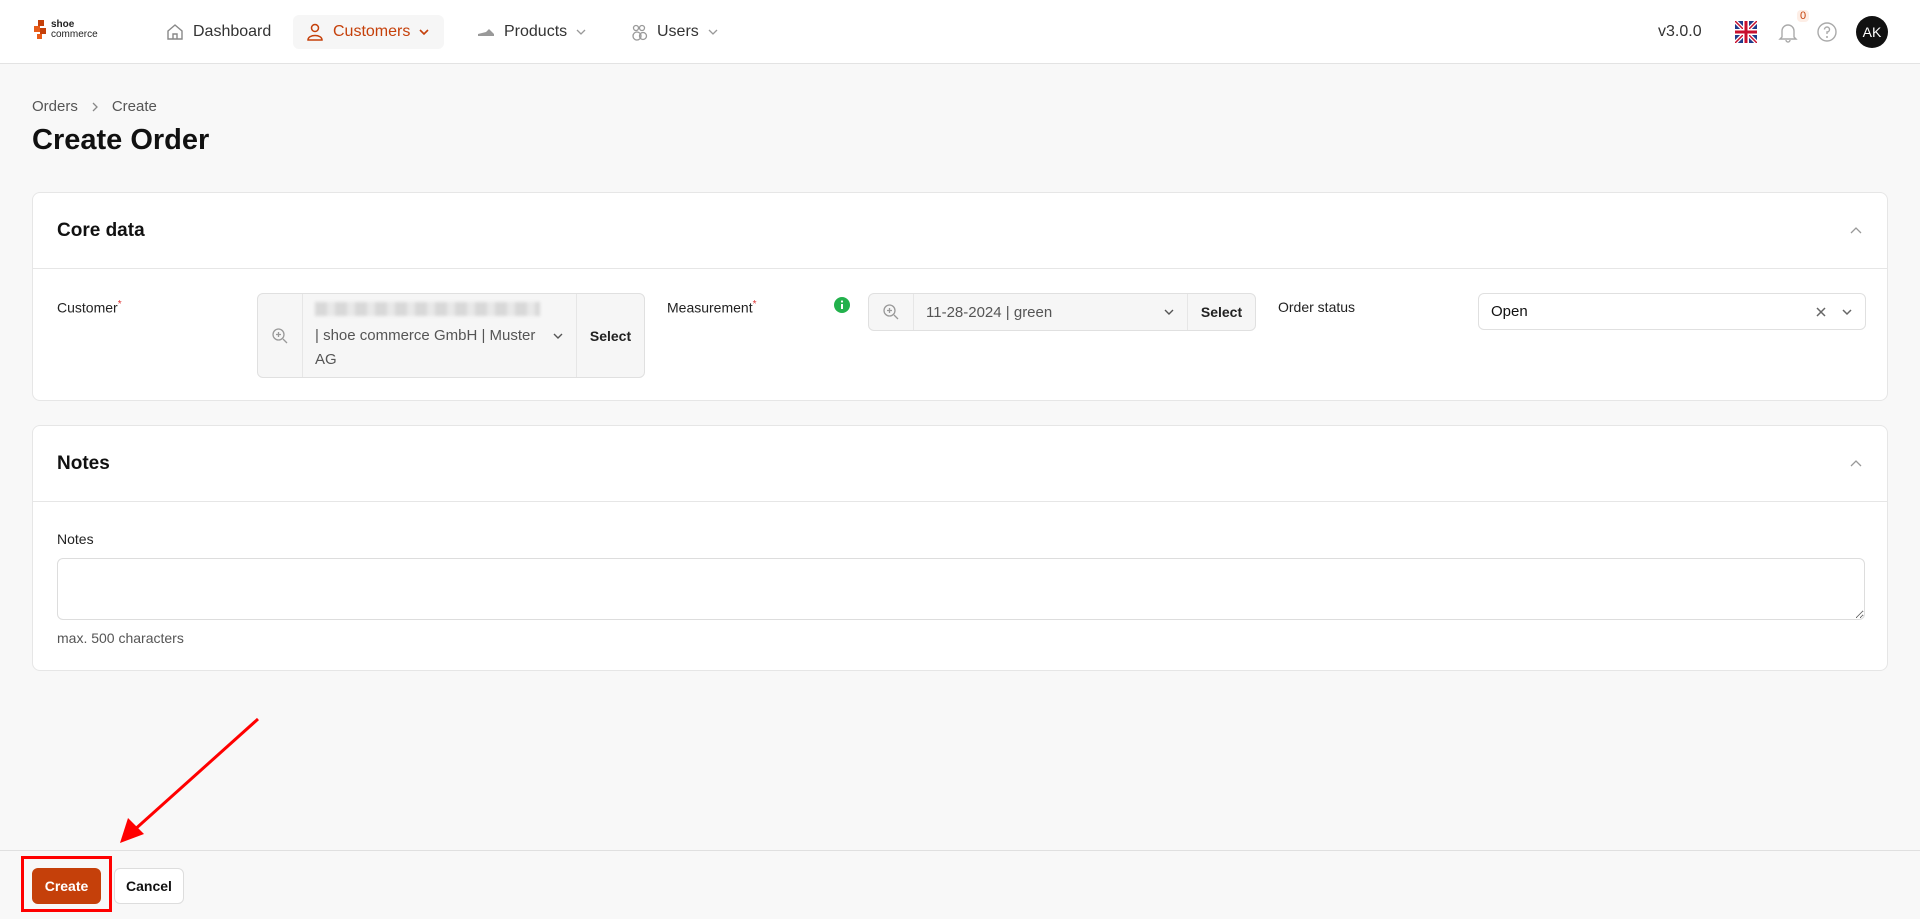 The image size is (1920, 919). What do you see at coordinates (961, 589) in the screenshot?
I see `notes-textarea` at bounding box center [961, 589].